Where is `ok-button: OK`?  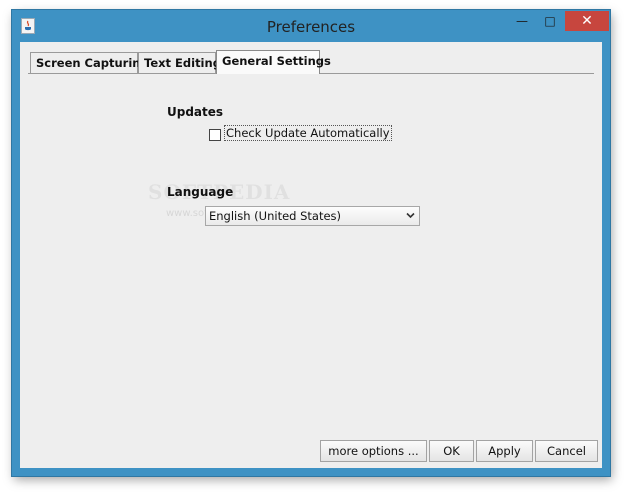
ok-button: OK is located at coordinates (451, 451).